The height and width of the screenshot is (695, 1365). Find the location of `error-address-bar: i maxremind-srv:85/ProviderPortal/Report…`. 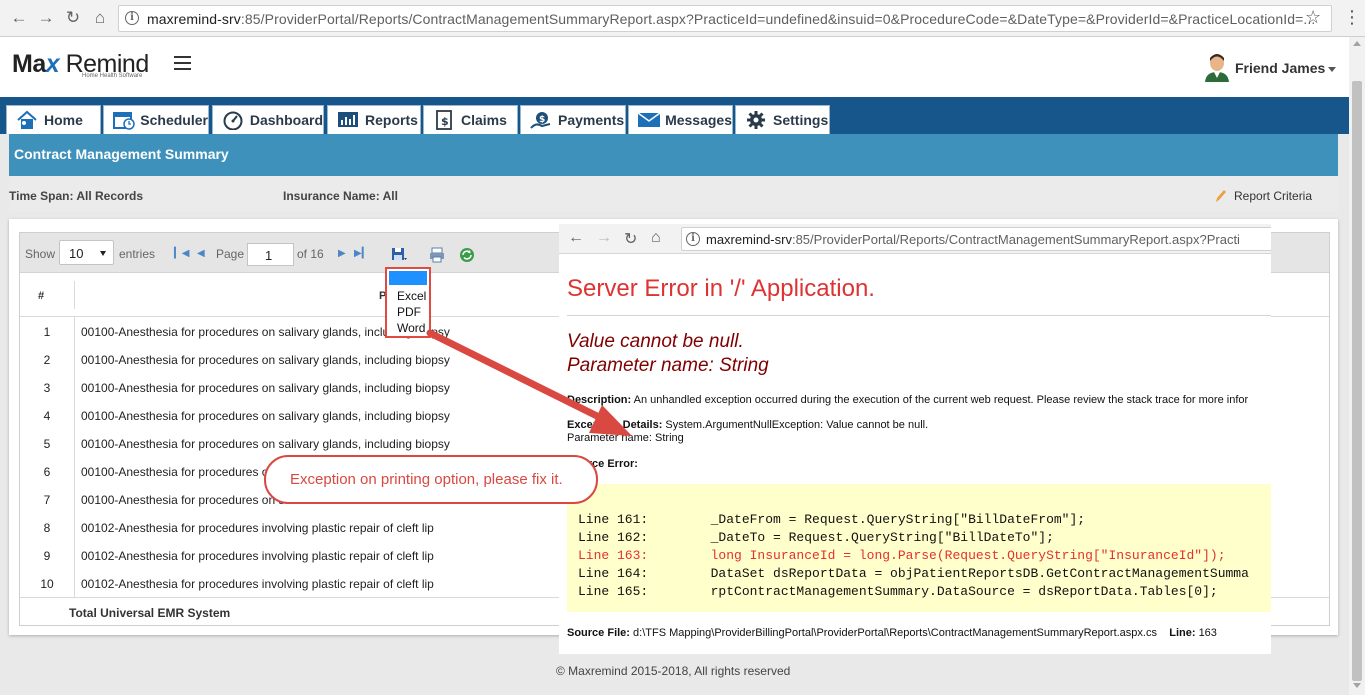

error-address-bar: i maxremind-srv:85/ProviderPortal/Report… is located at coordinates (976, 239).